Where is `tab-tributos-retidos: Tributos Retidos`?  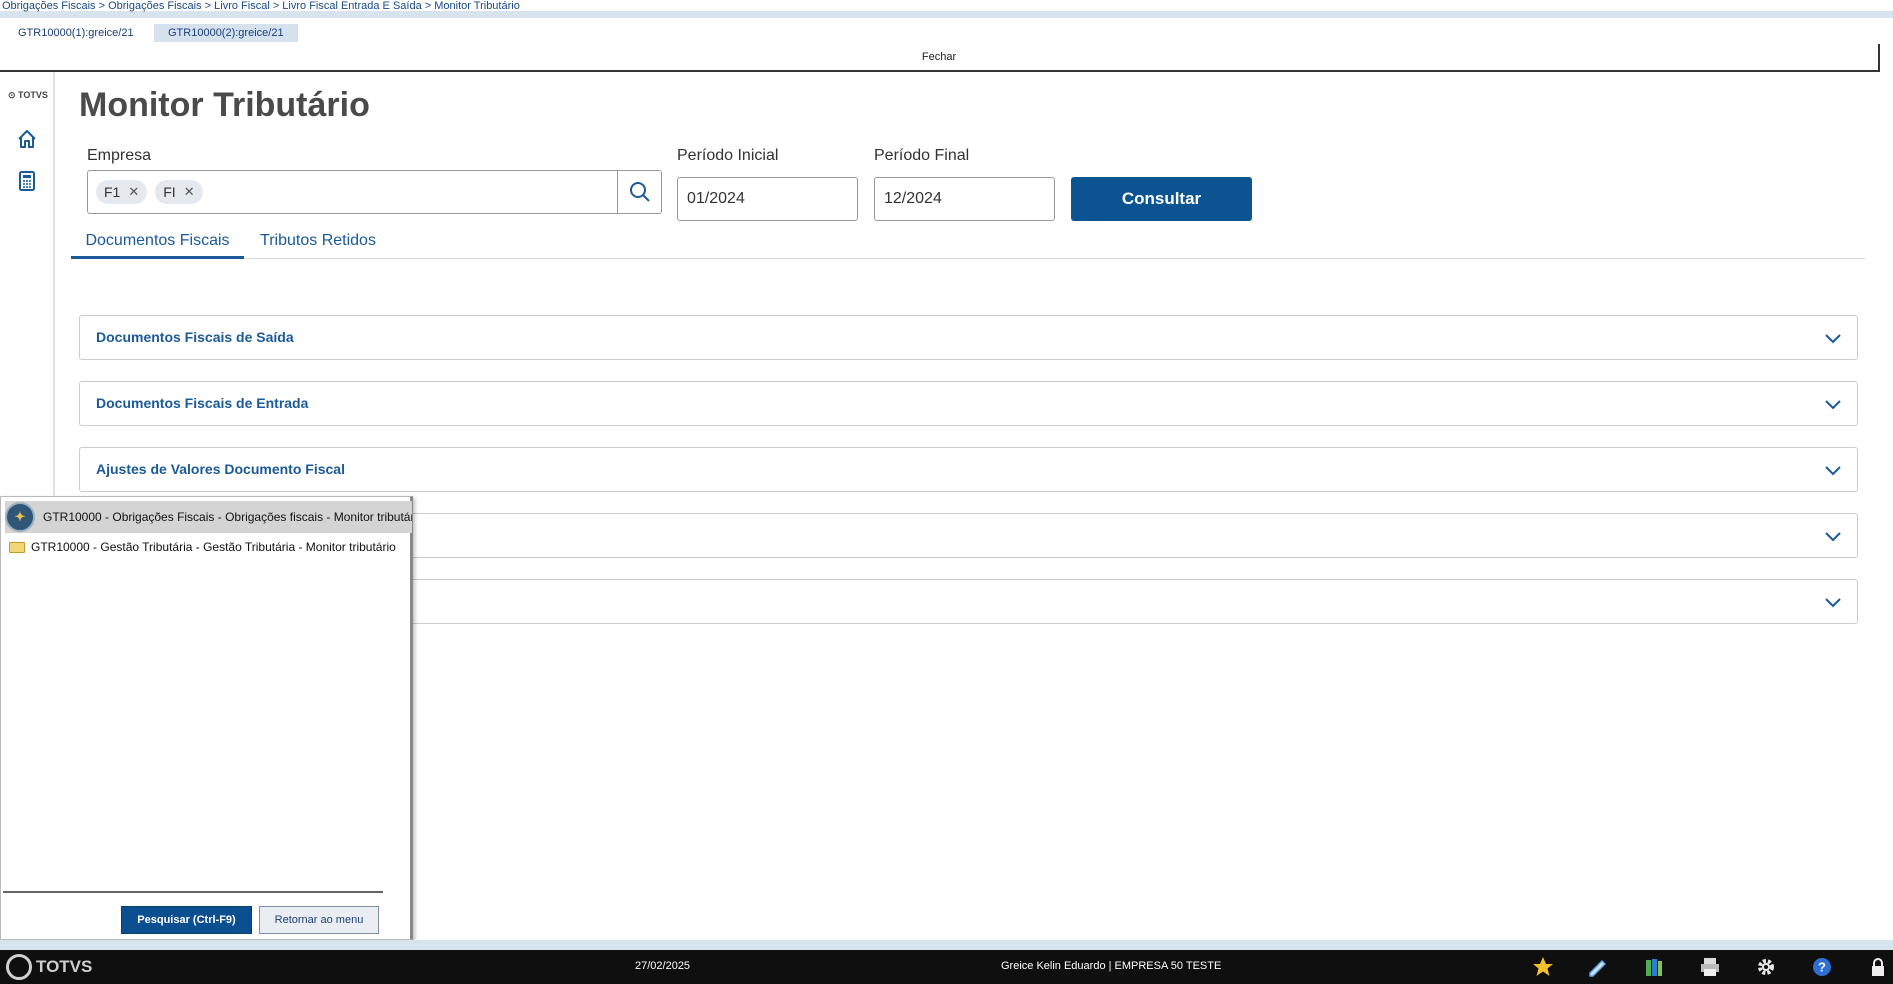
tab-tributos-retidos: Tributos Retidos is located at coordinates (318, 240).